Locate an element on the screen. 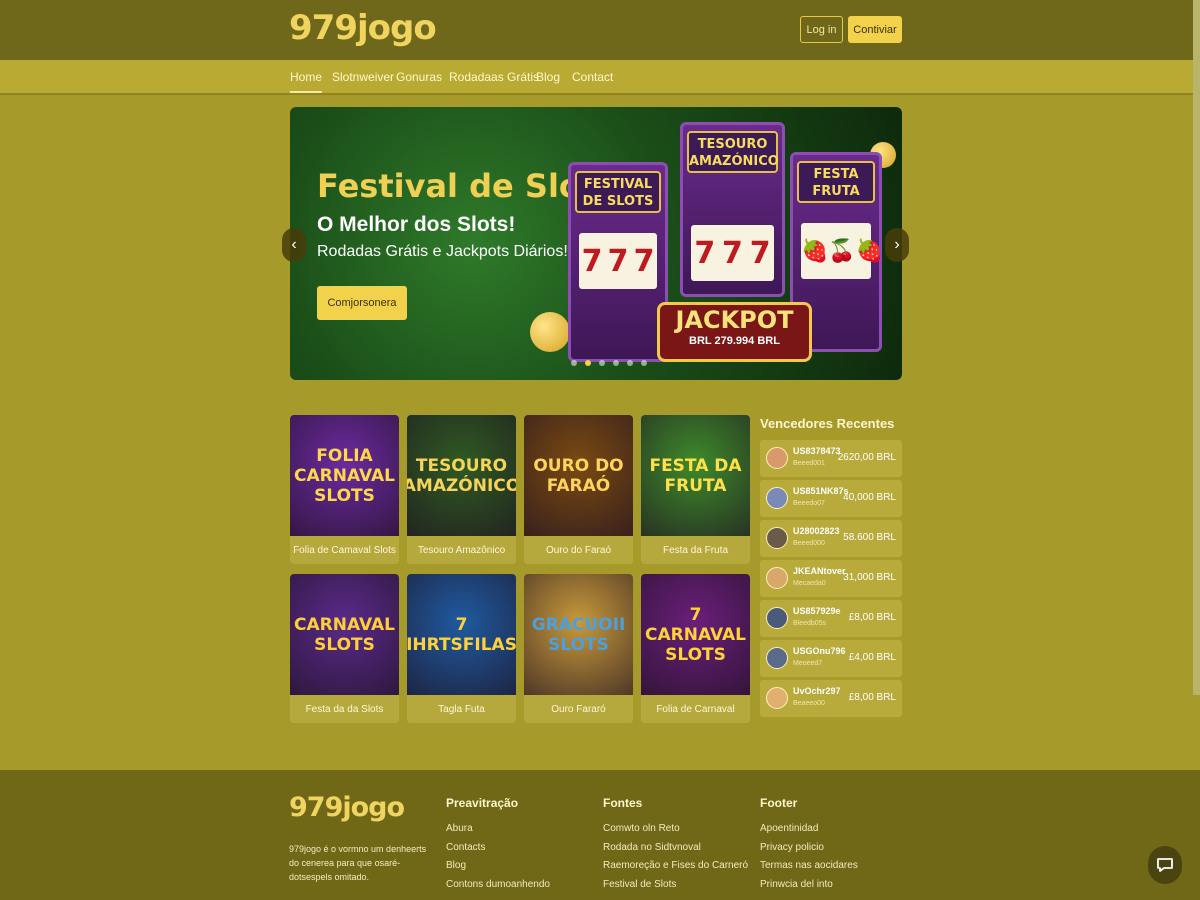 Image resolution: width=1200 pixels, height=900 pixels. winner-amount: 2620,00 BRL is located at coordinates (866, 457).